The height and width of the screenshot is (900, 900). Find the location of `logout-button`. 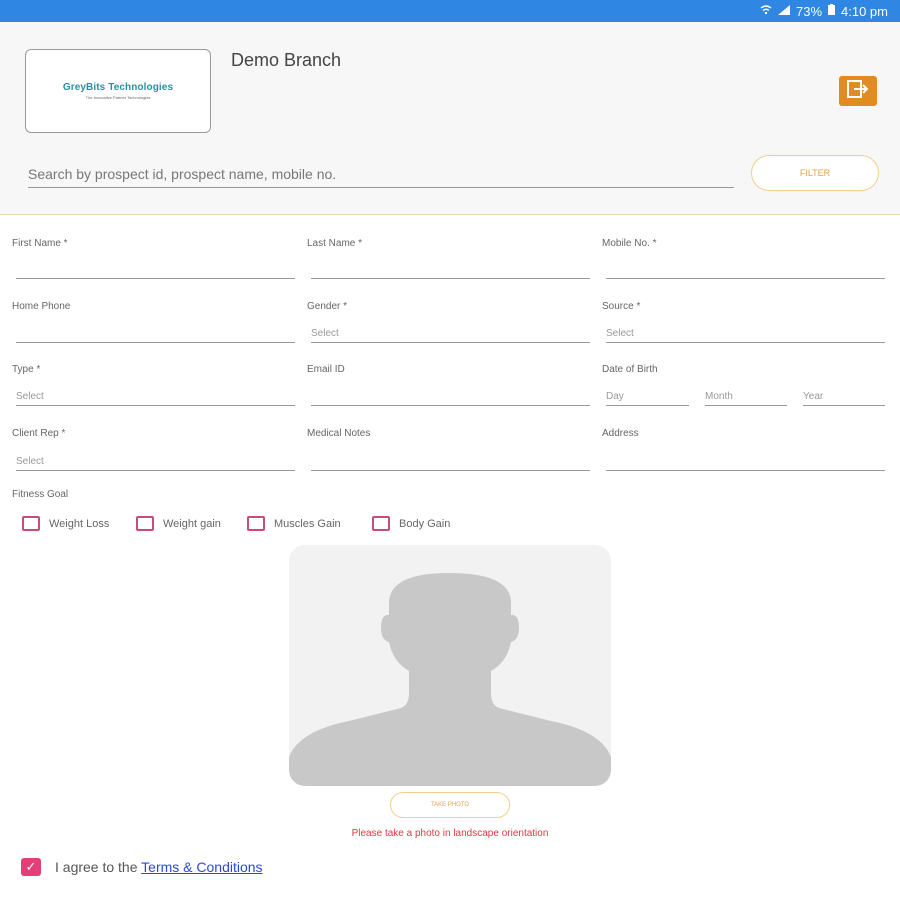

logout-button is located at coordinates (858, 91).